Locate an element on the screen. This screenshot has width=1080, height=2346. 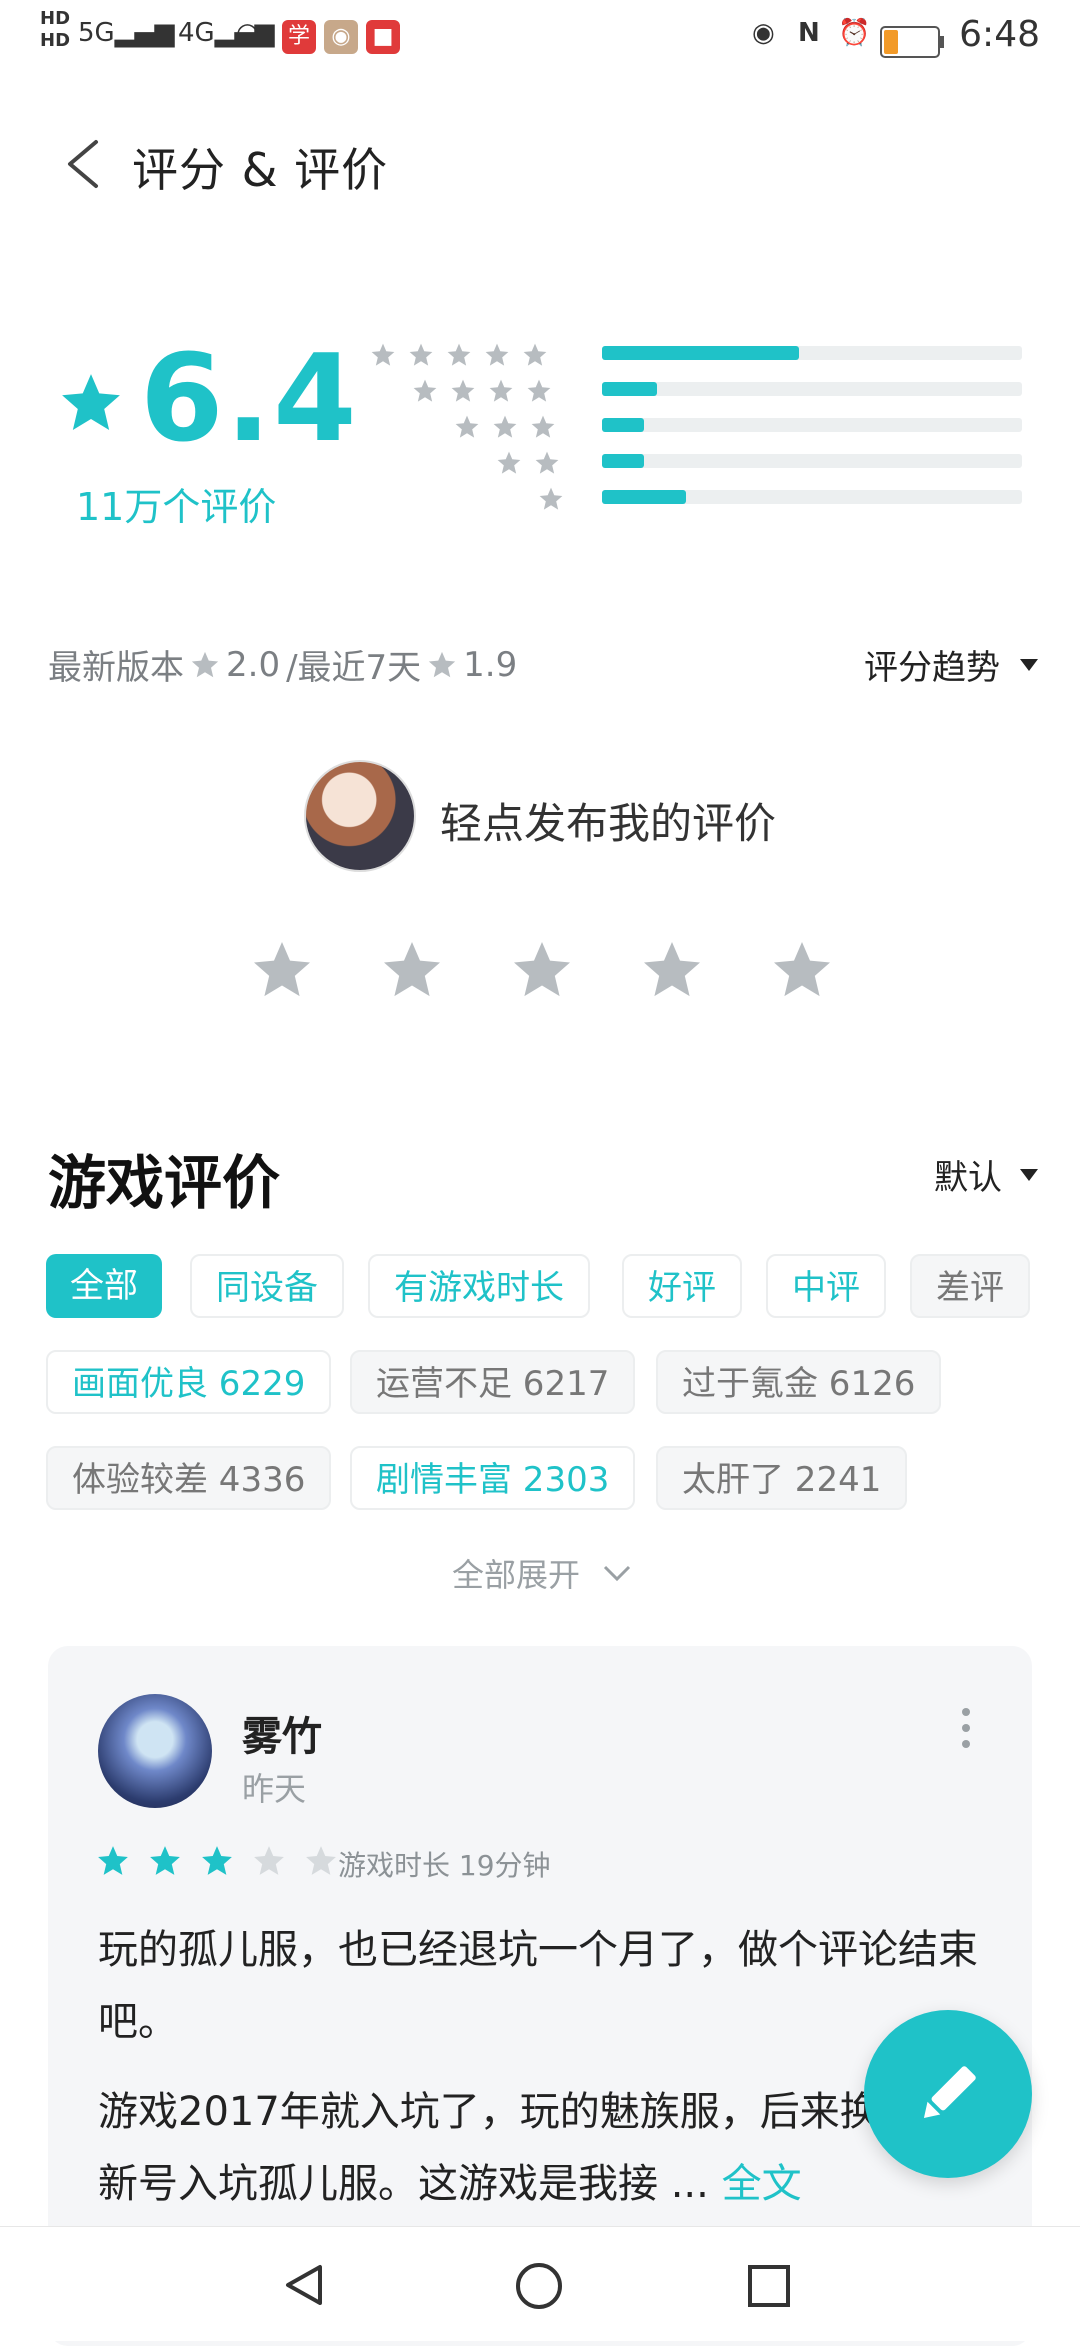
record-icon: ■ is located at coordinates (383, 37).